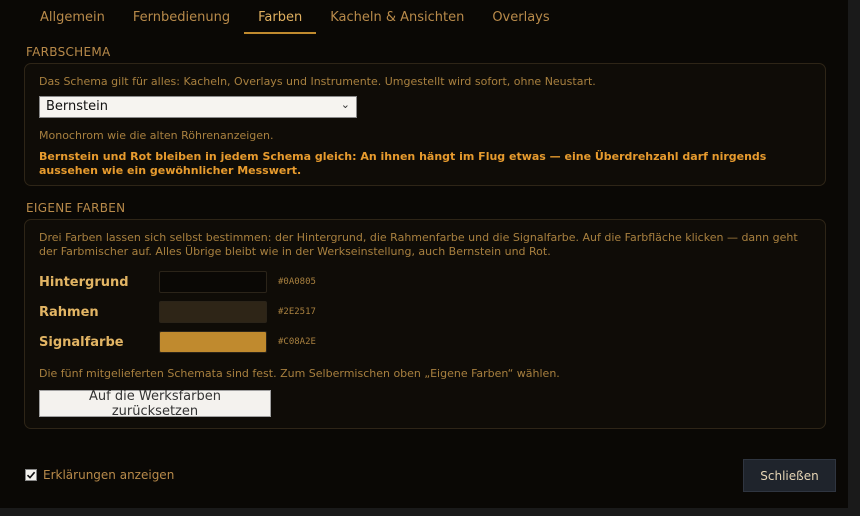 This screenshot has width=860, height=516. What do you see at coordinates (198, 107) in the screenshot?
I see `scheme-select: Bernstein ⌄` at bounding box center [198, 107].